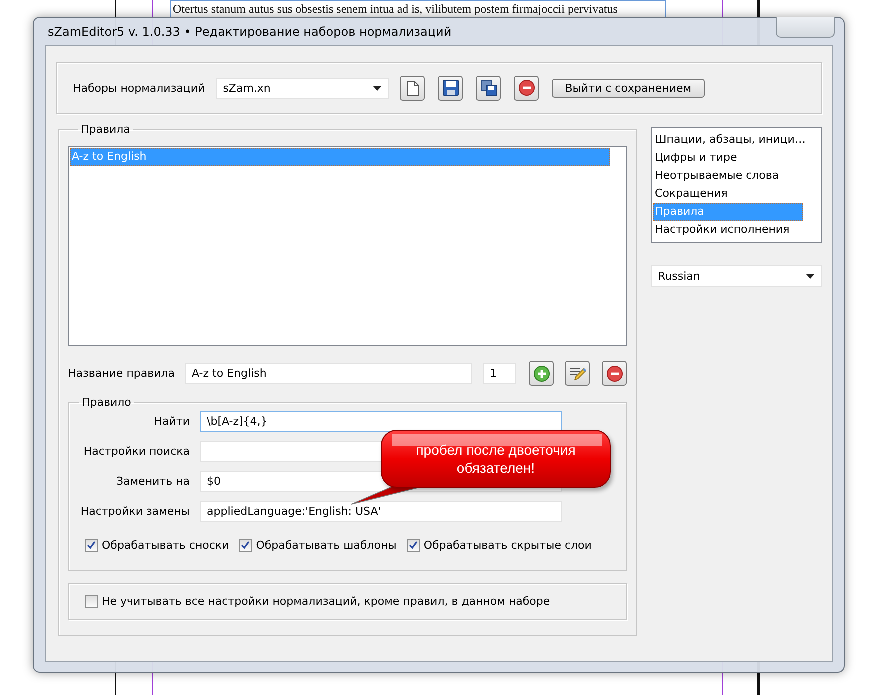 The height and width of the screenshot is (695, 886). Describe the element at coordinates (152, 481) in the screenshot. I see `field-label: Заменить на` at that location.